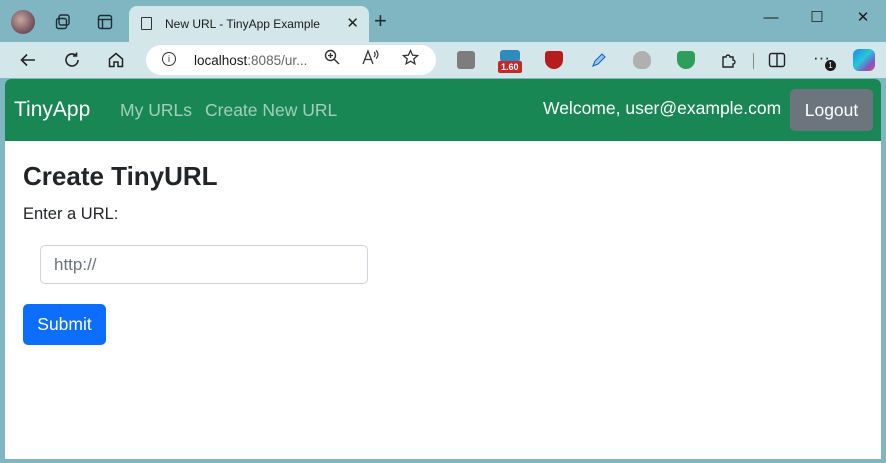 The height and width of the screenshot is (463, 886). I want to click on profile-avatar, so click(23, 22).